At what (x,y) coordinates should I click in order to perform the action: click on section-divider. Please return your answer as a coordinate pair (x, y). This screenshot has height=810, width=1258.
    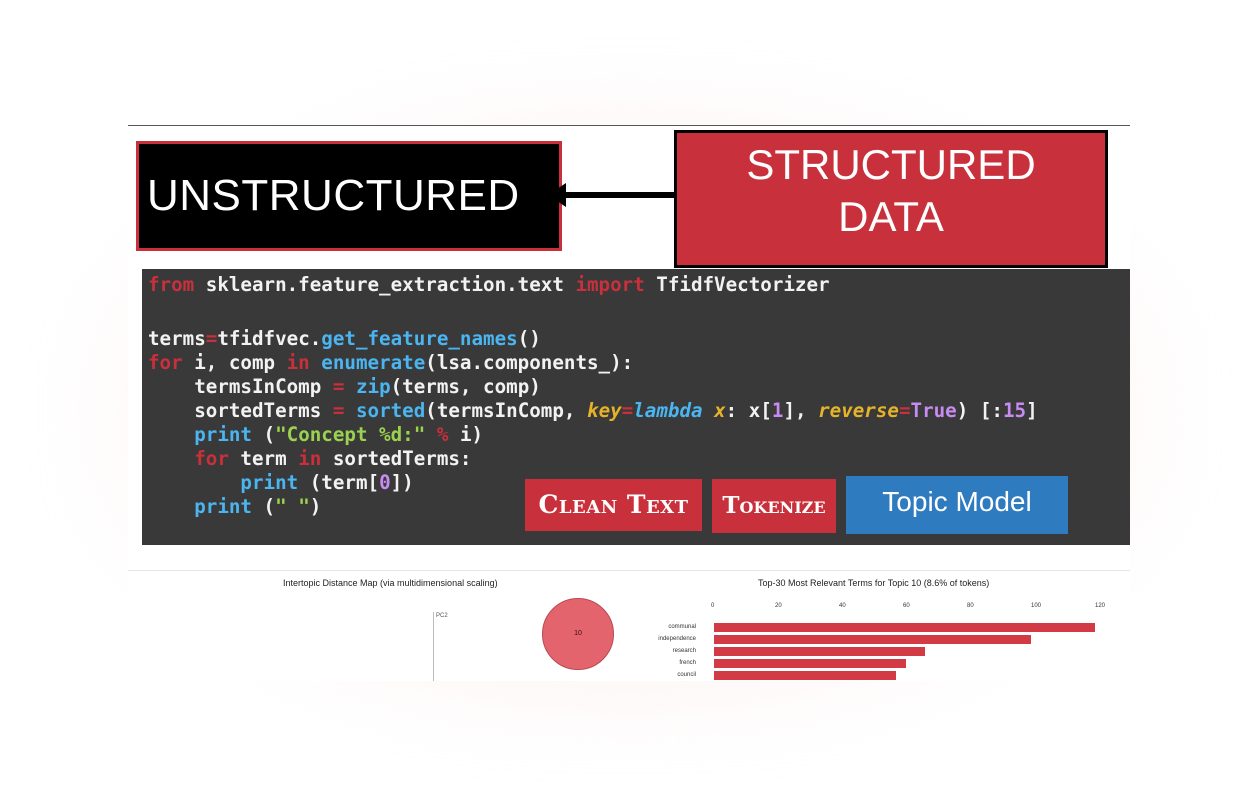
    Looking at the image, I should click on (629, 570).